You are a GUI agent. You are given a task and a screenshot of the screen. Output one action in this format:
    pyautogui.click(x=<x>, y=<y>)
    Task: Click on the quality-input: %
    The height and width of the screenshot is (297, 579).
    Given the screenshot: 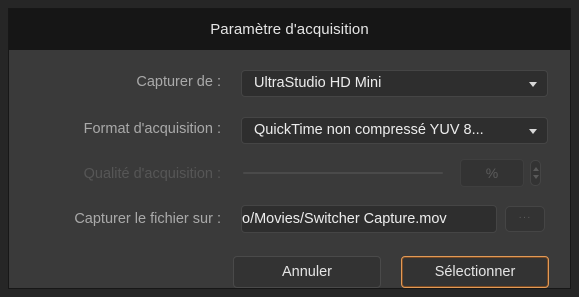 What is the action you would take?
    pyautogui.click(x=492, y=173)
    